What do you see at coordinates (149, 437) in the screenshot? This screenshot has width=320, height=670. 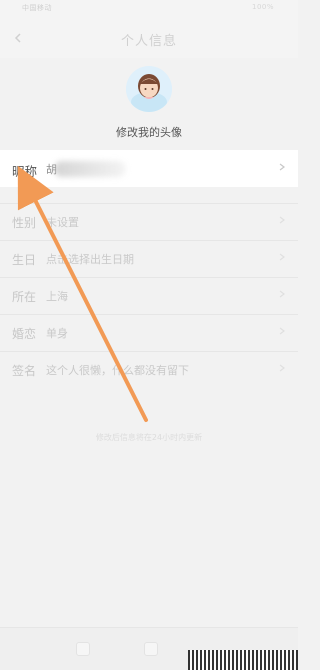 I see `footer-hint: 修改后信息将在24小时内更新` at bounding box center [149, 437].